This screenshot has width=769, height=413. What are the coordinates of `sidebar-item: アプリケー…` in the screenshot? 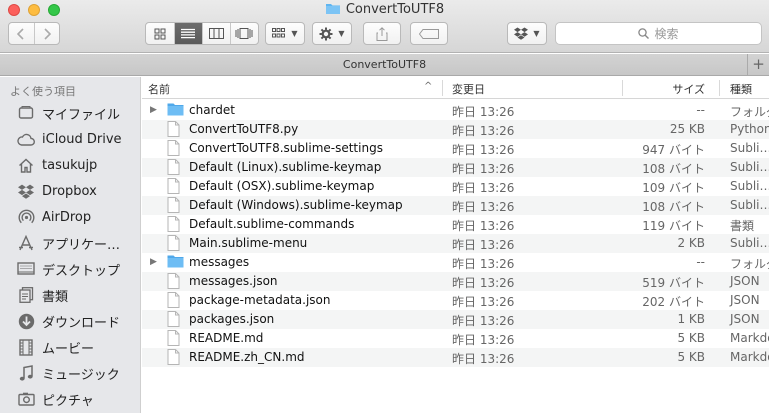 It's located at (68, 243).